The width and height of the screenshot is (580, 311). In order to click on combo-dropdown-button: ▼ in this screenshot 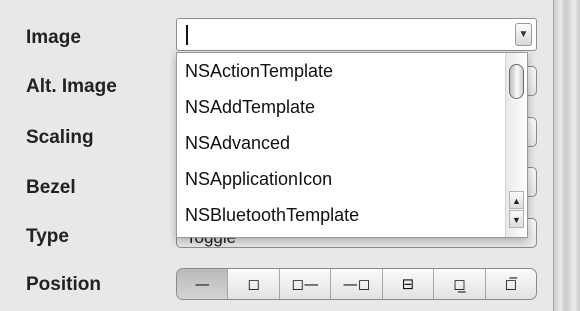, I will do `click(523, 34)`.